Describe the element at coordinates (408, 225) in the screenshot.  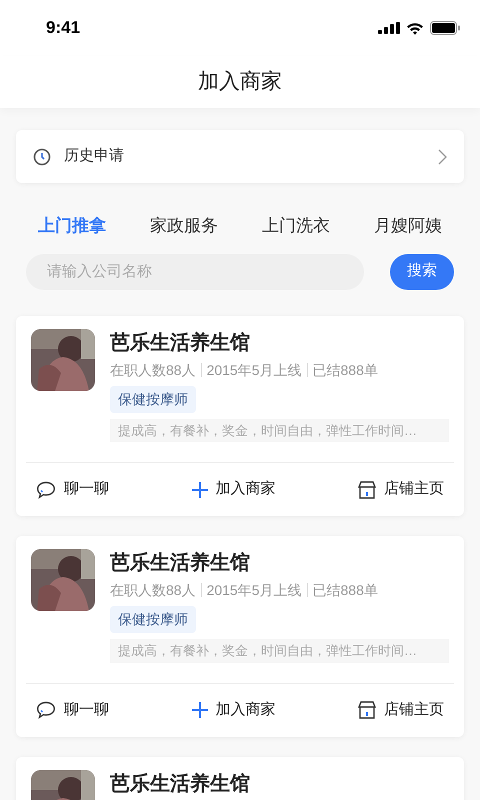
I see `category-tab: 月嫂阿姨` at that location.